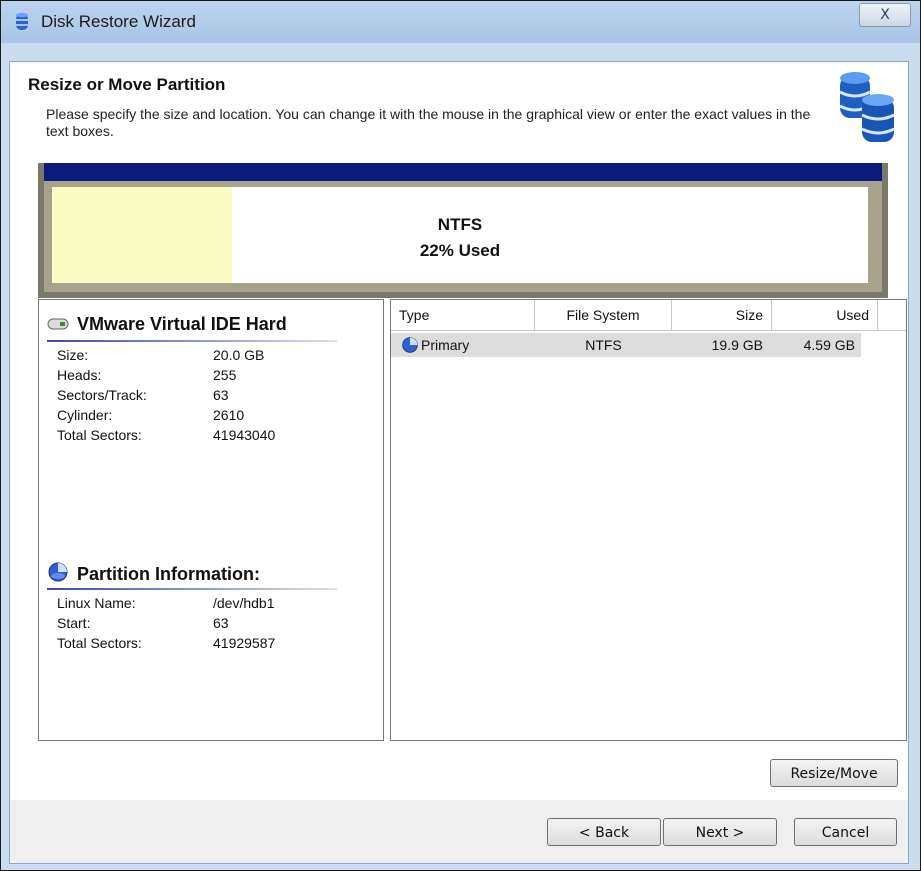 This screenshot has width=921, height=871. What do you see at coordinates (85, 415) in the screenshot?
I see `field-label: Cylinder:` at bounding box center [85, 415].